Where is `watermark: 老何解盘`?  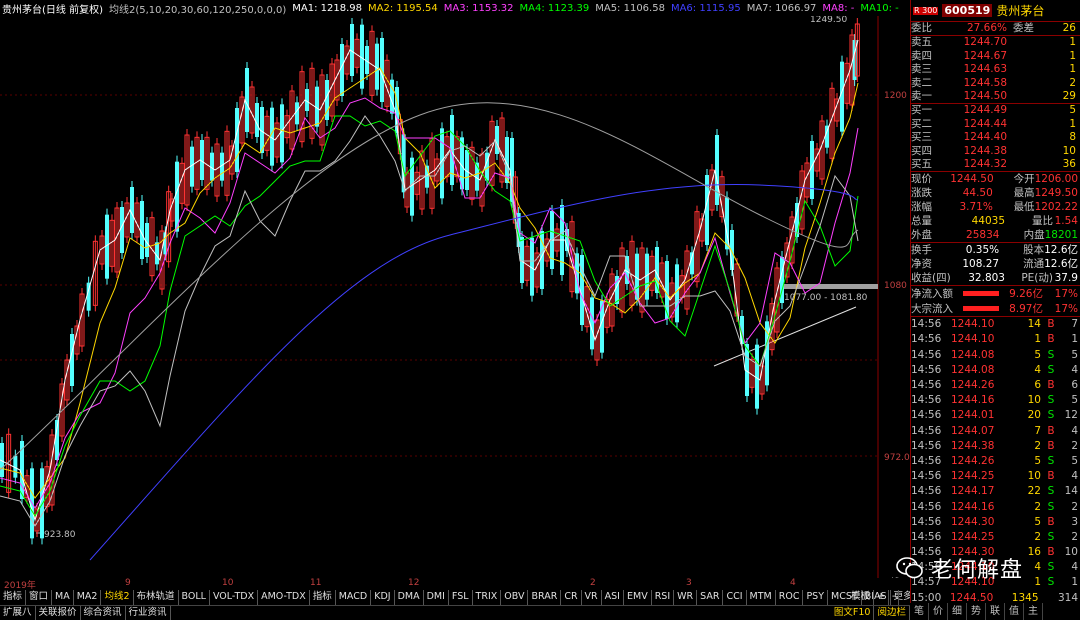 watermark: 老何解盘 is located at coordinates (959, 568).